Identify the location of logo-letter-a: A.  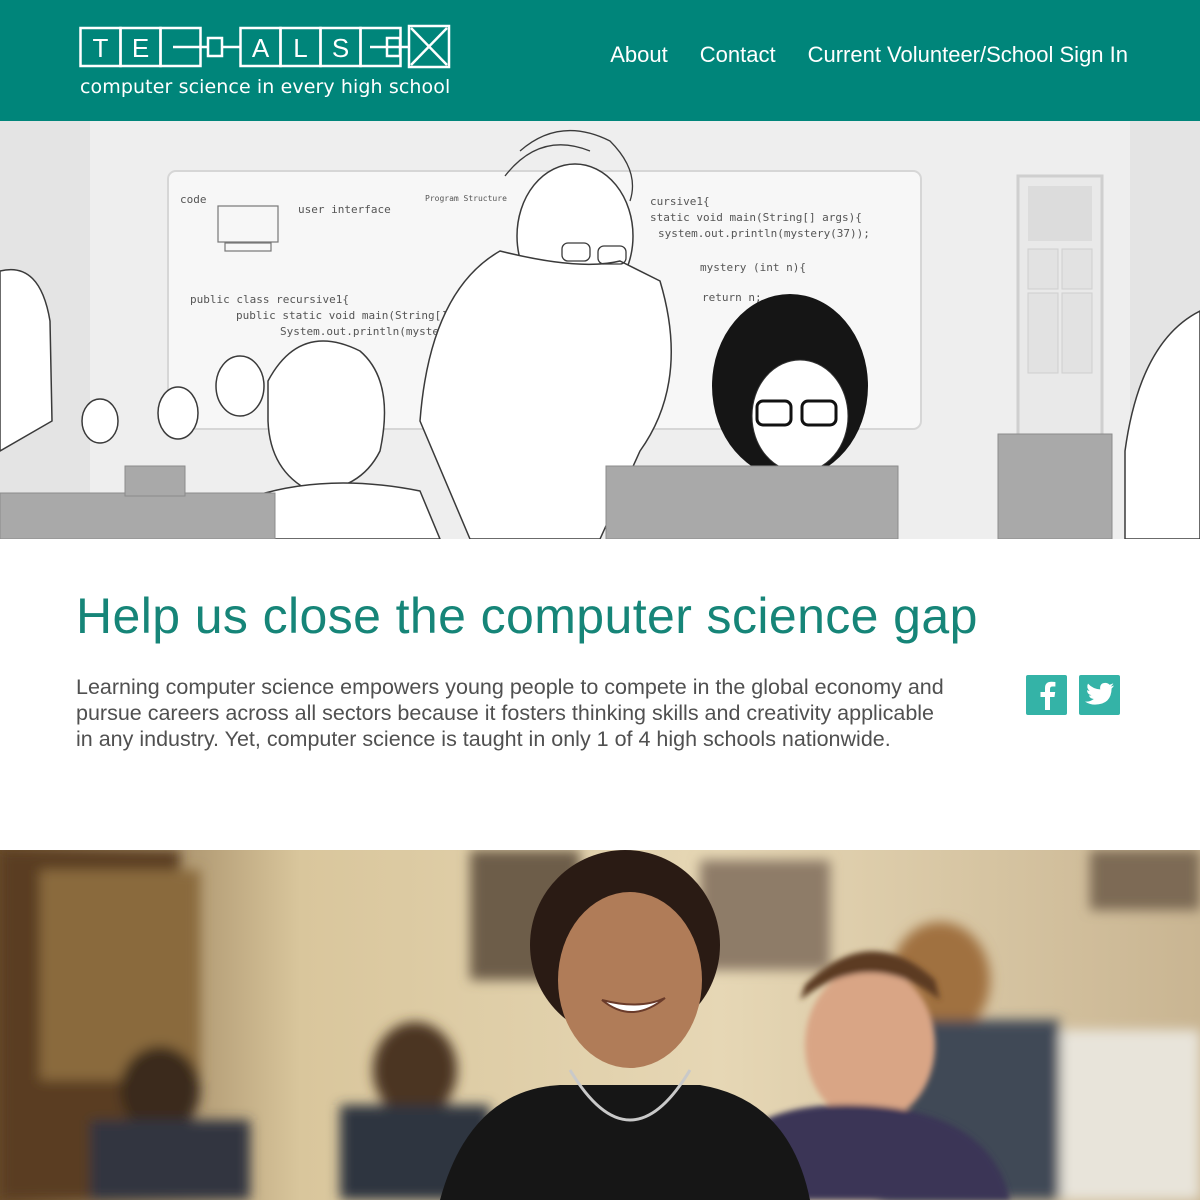
(261, 48).